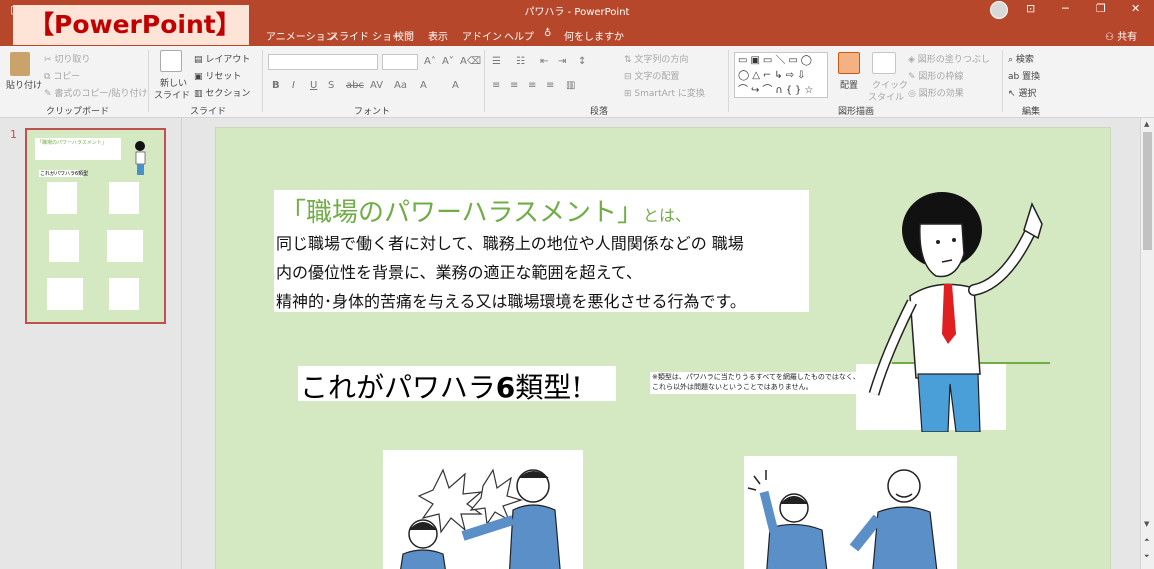 The width and height of the screenshot is (1154, 569). I want to click on scroll-up-icon: ▲, so click(1146, 124).